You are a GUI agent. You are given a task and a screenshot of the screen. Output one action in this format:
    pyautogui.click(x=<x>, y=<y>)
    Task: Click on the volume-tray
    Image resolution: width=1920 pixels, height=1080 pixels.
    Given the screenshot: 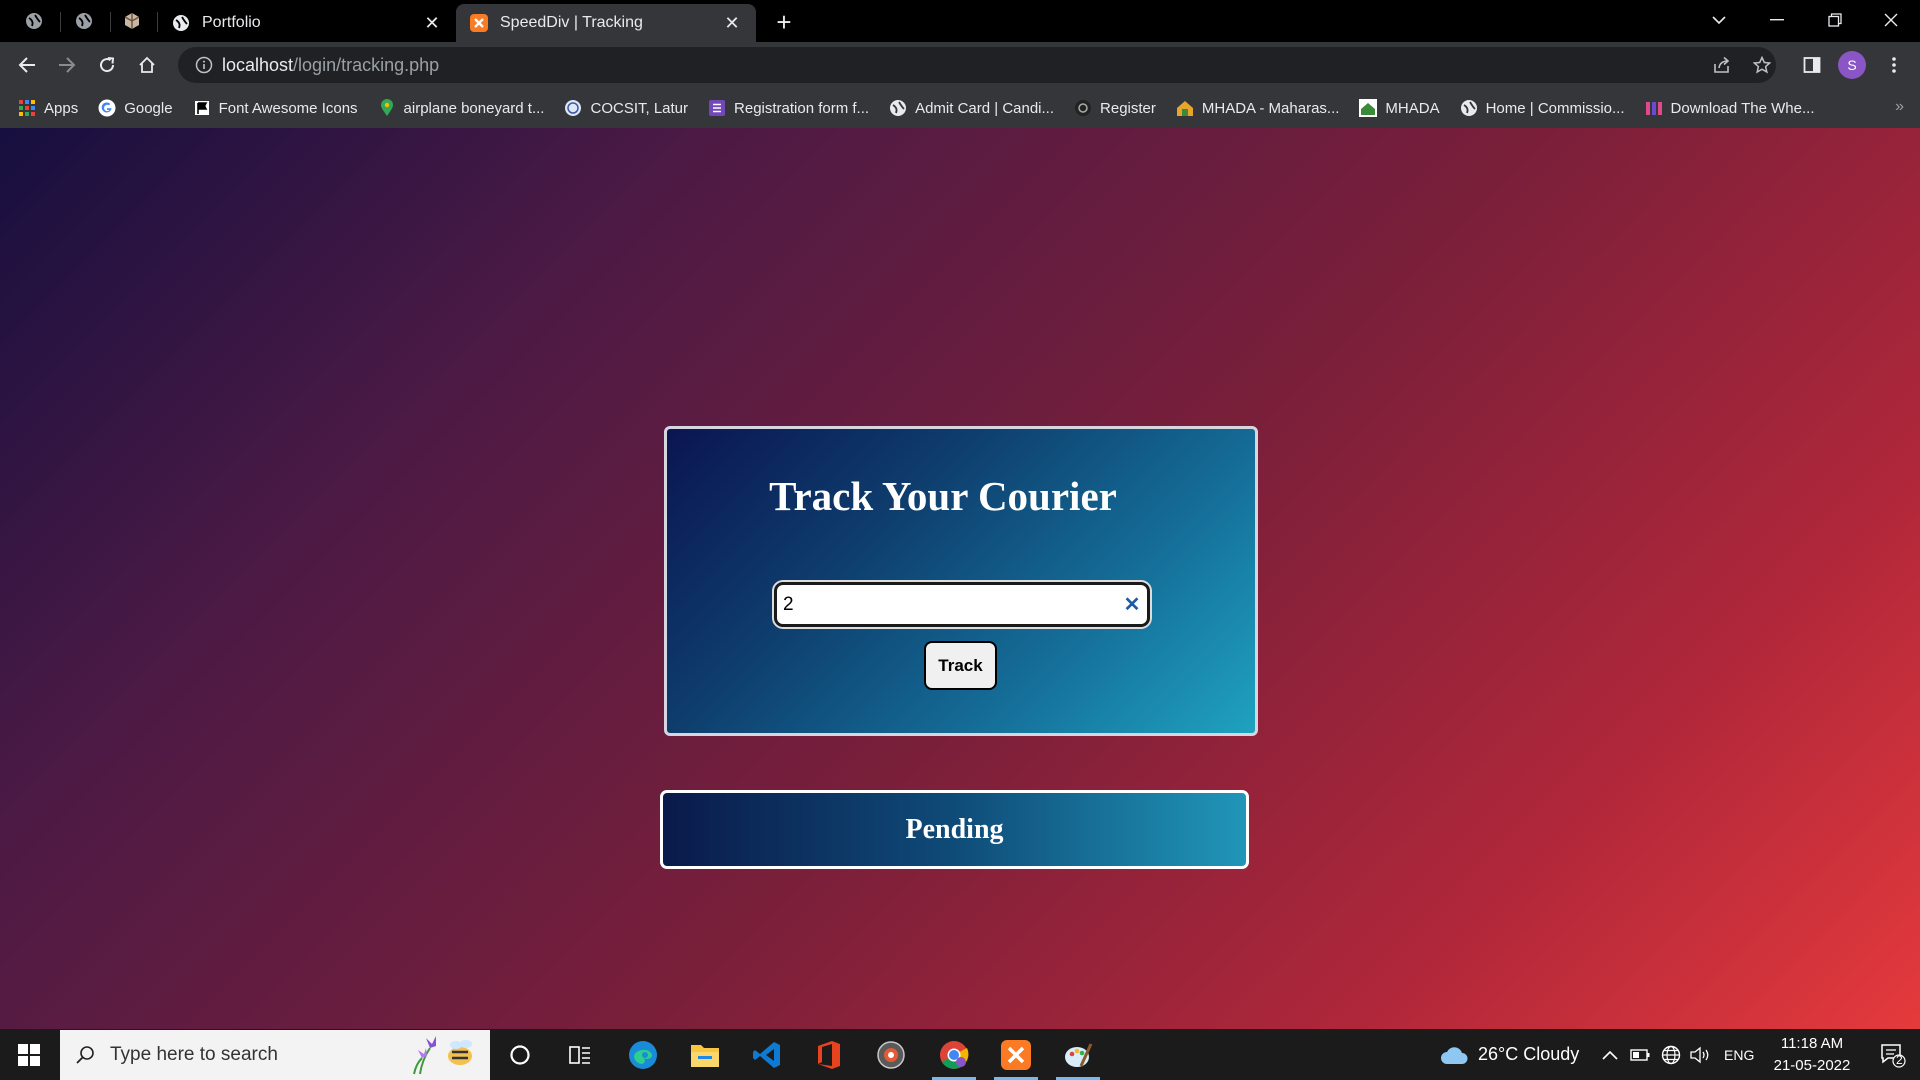 What is the action you would take?
    pyautogui.click(x=1701, y=1054)
    